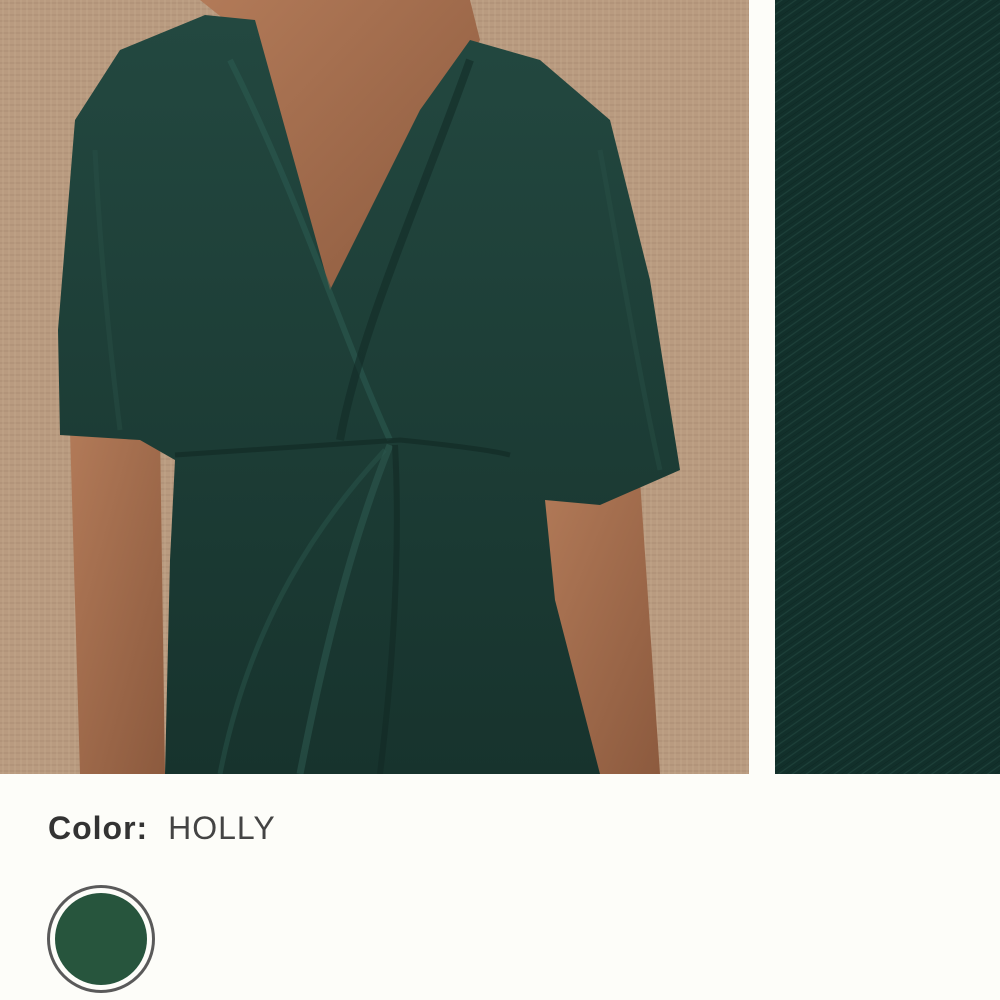  I want to click on color-name: HOLLY, so click(222, 828).